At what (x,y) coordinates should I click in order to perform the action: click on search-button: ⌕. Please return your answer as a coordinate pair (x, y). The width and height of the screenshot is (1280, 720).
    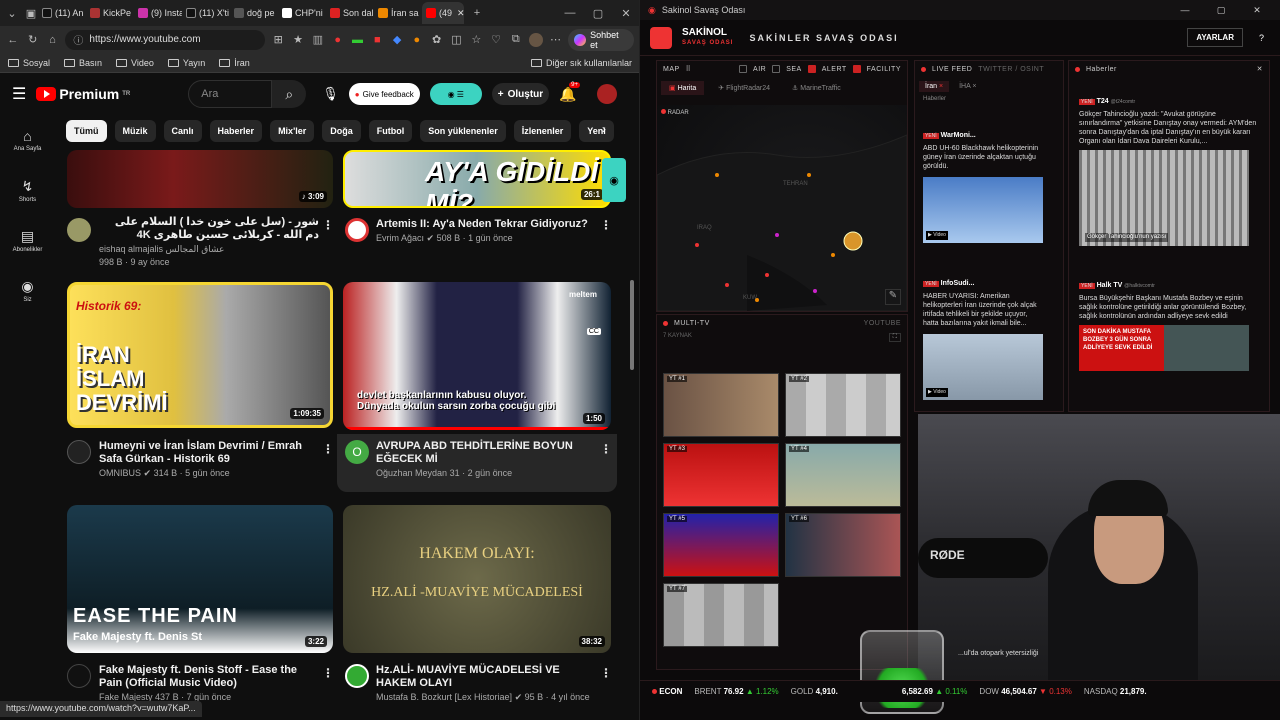
    Looking at the image, I should click on (289, 94).